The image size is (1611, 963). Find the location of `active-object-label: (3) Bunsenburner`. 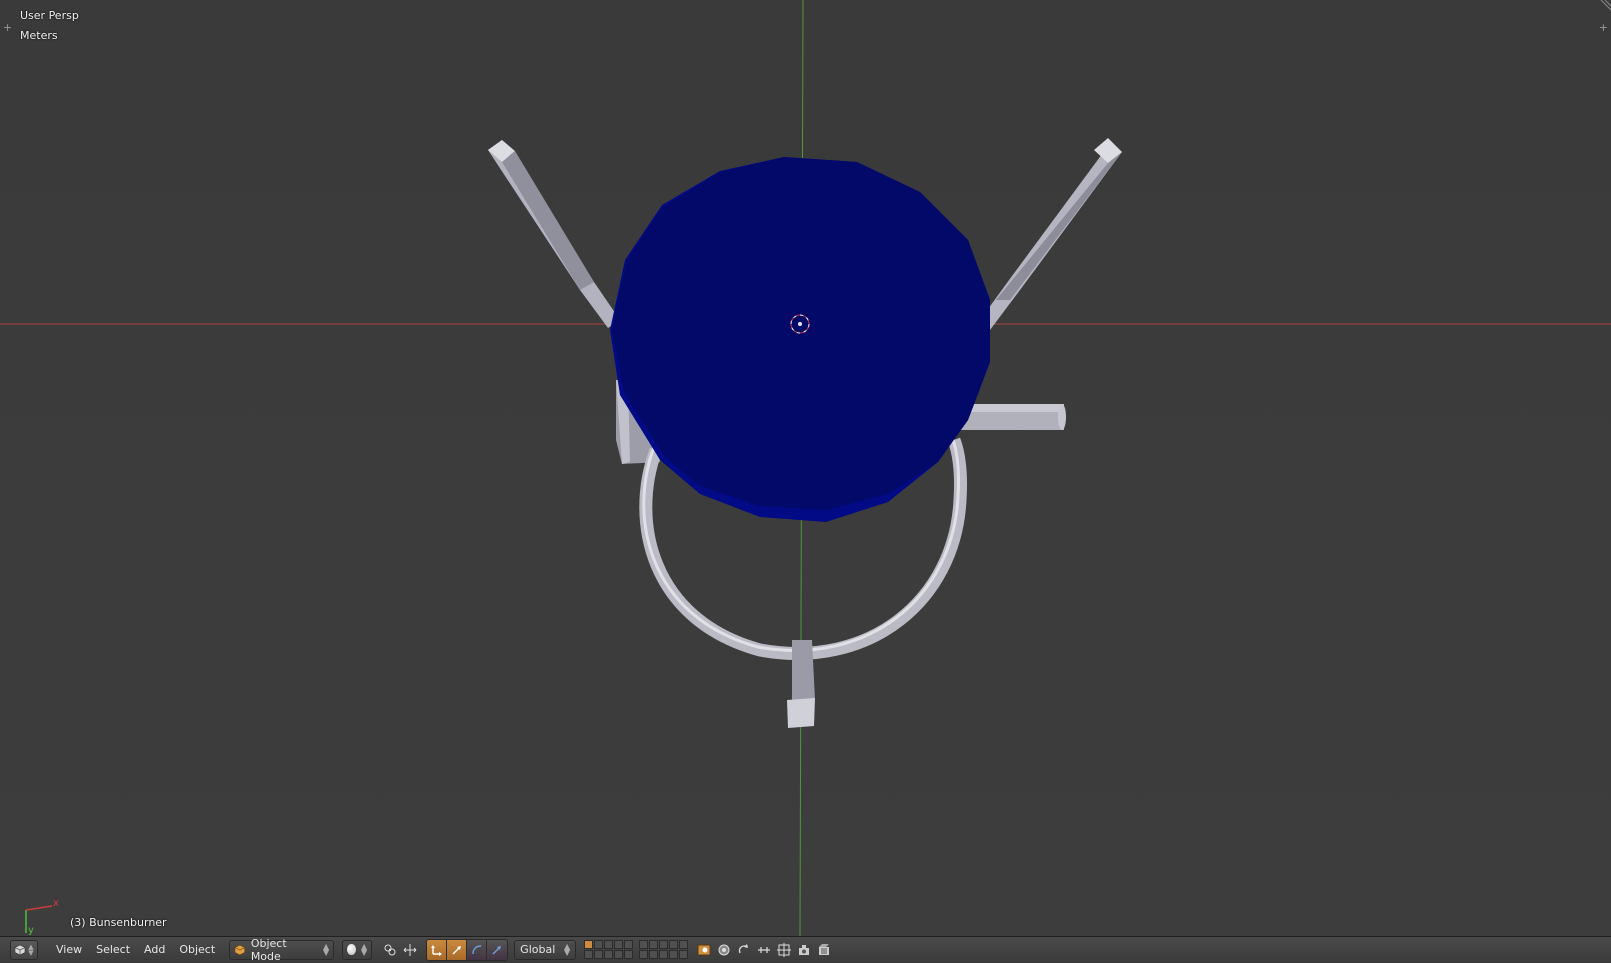

active-object-label: (3) Bunsenburner is located at coordinates (118, 922).